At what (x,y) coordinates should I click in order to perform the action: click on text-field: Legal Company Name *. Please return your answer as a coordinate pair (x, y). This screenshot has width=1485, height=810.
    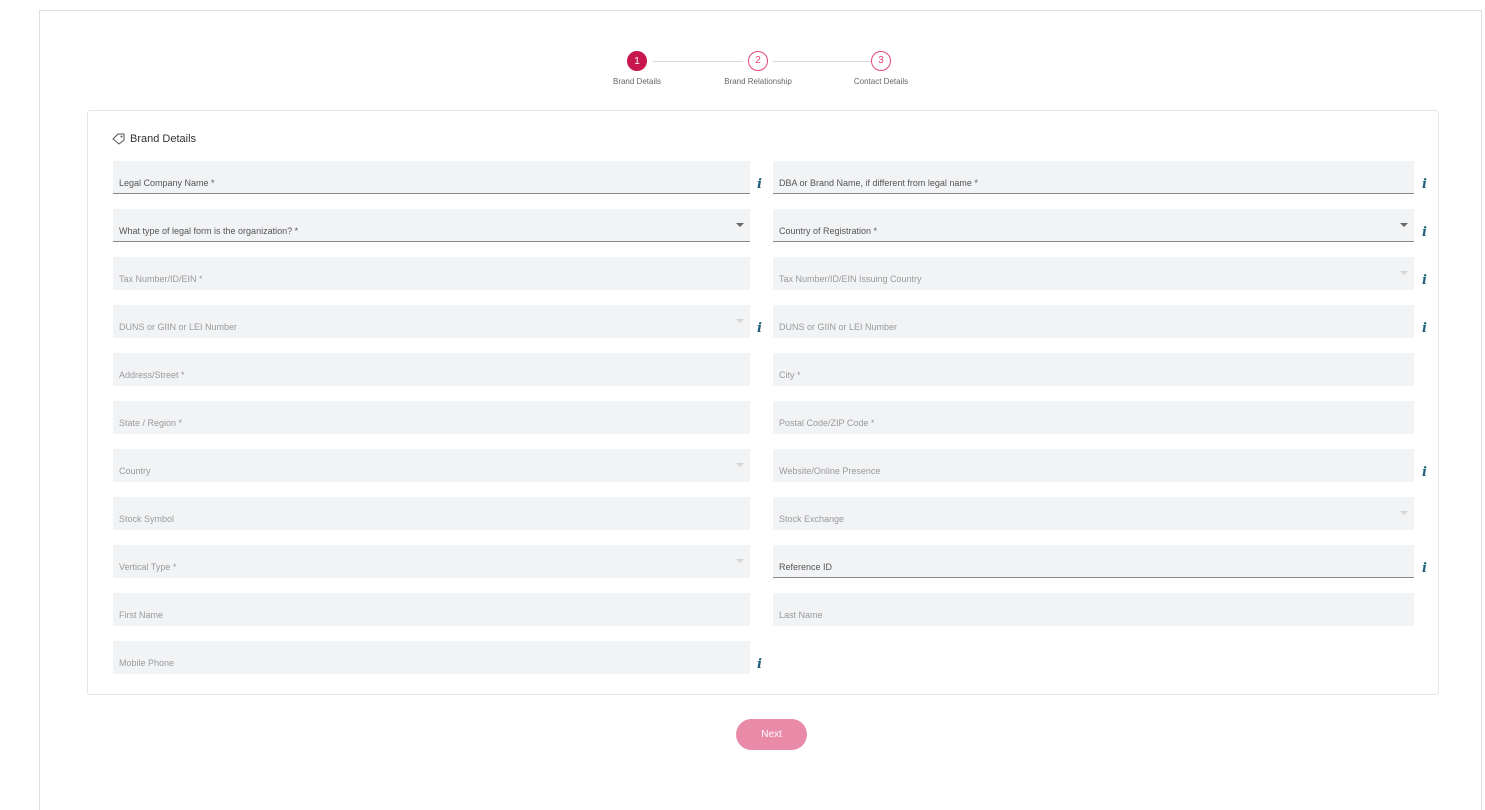
    Looking at the image, I should click on (431, 177).